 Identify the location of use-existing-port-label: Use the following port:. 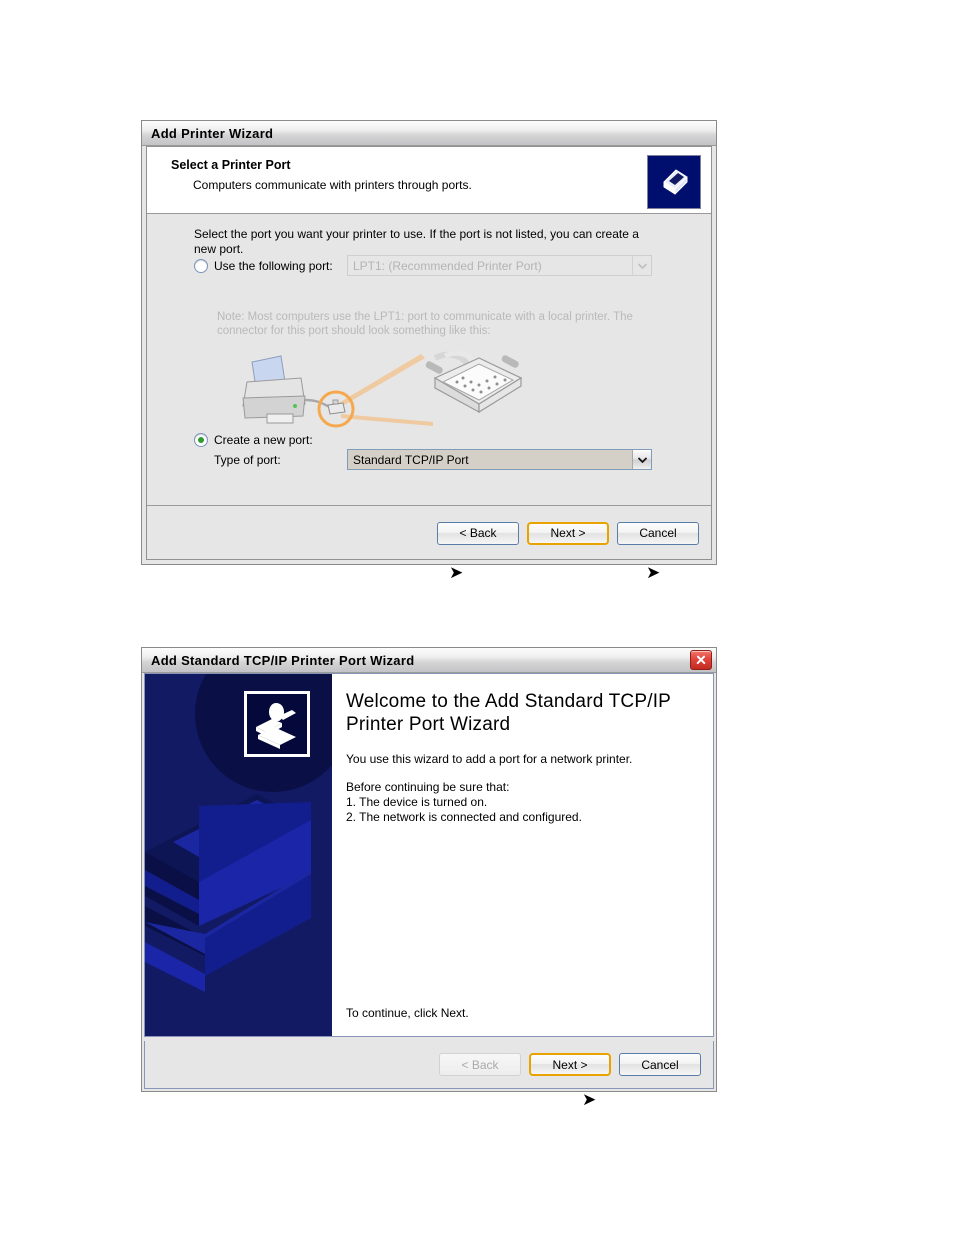
(273, 266).